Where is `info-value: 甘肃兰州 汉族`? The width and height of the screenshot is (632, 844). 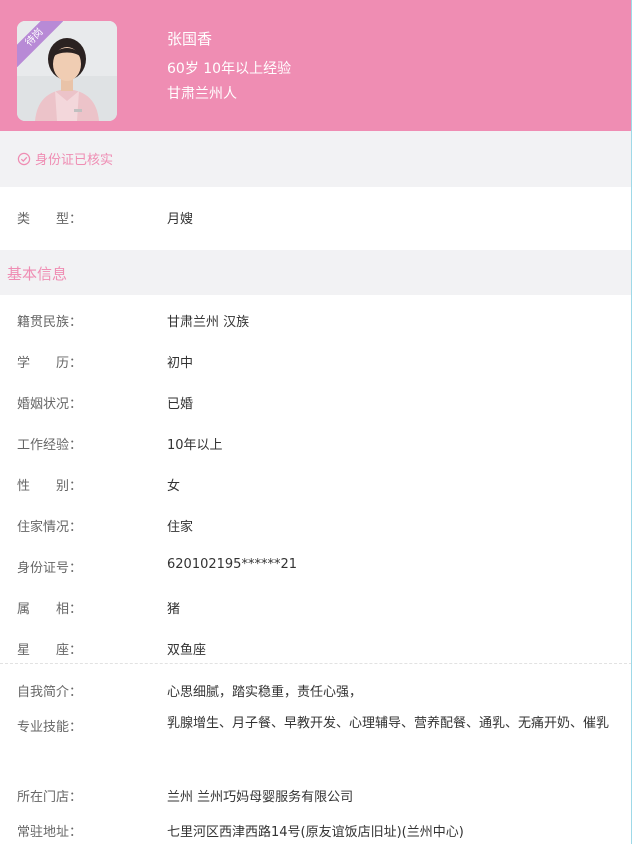
info-value: 甘肃兰州 汉族 is located at coordinates (208, 322).